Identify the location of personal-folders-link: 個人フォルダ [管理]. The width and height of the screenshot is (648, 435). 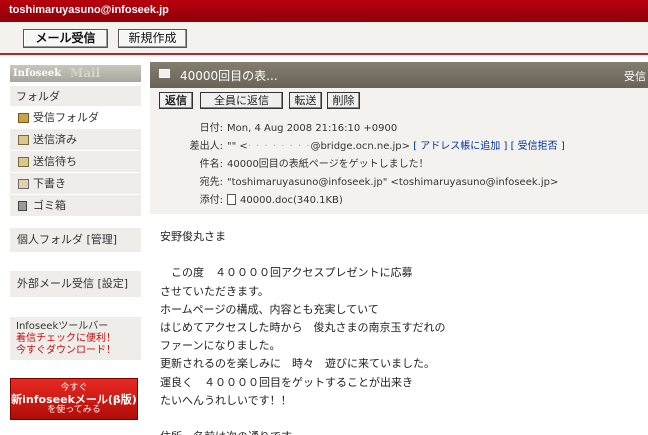
(75, 240).